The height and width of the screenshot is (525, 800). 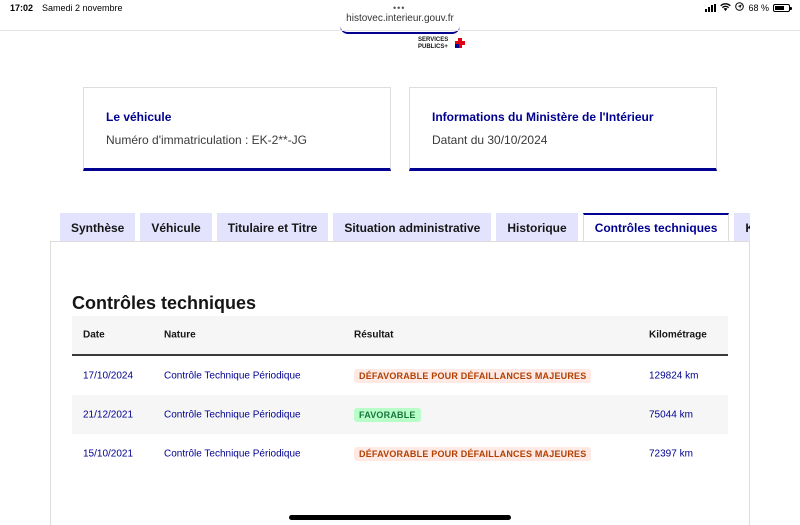 What do you see at coordinates (207, 140) in the screenshot?
I see `registration-number: Numéro d'immatriculation : EK-2**-JG` at bounding box center [207, 140].